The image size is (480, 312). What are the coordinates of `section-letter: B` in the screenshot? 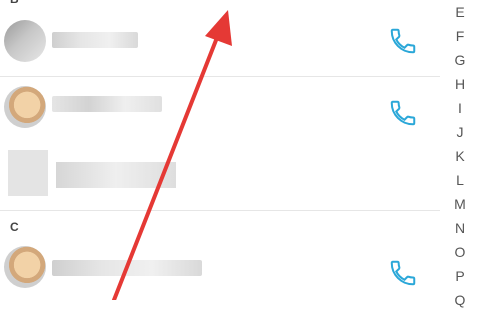 It's located at (14, 3).